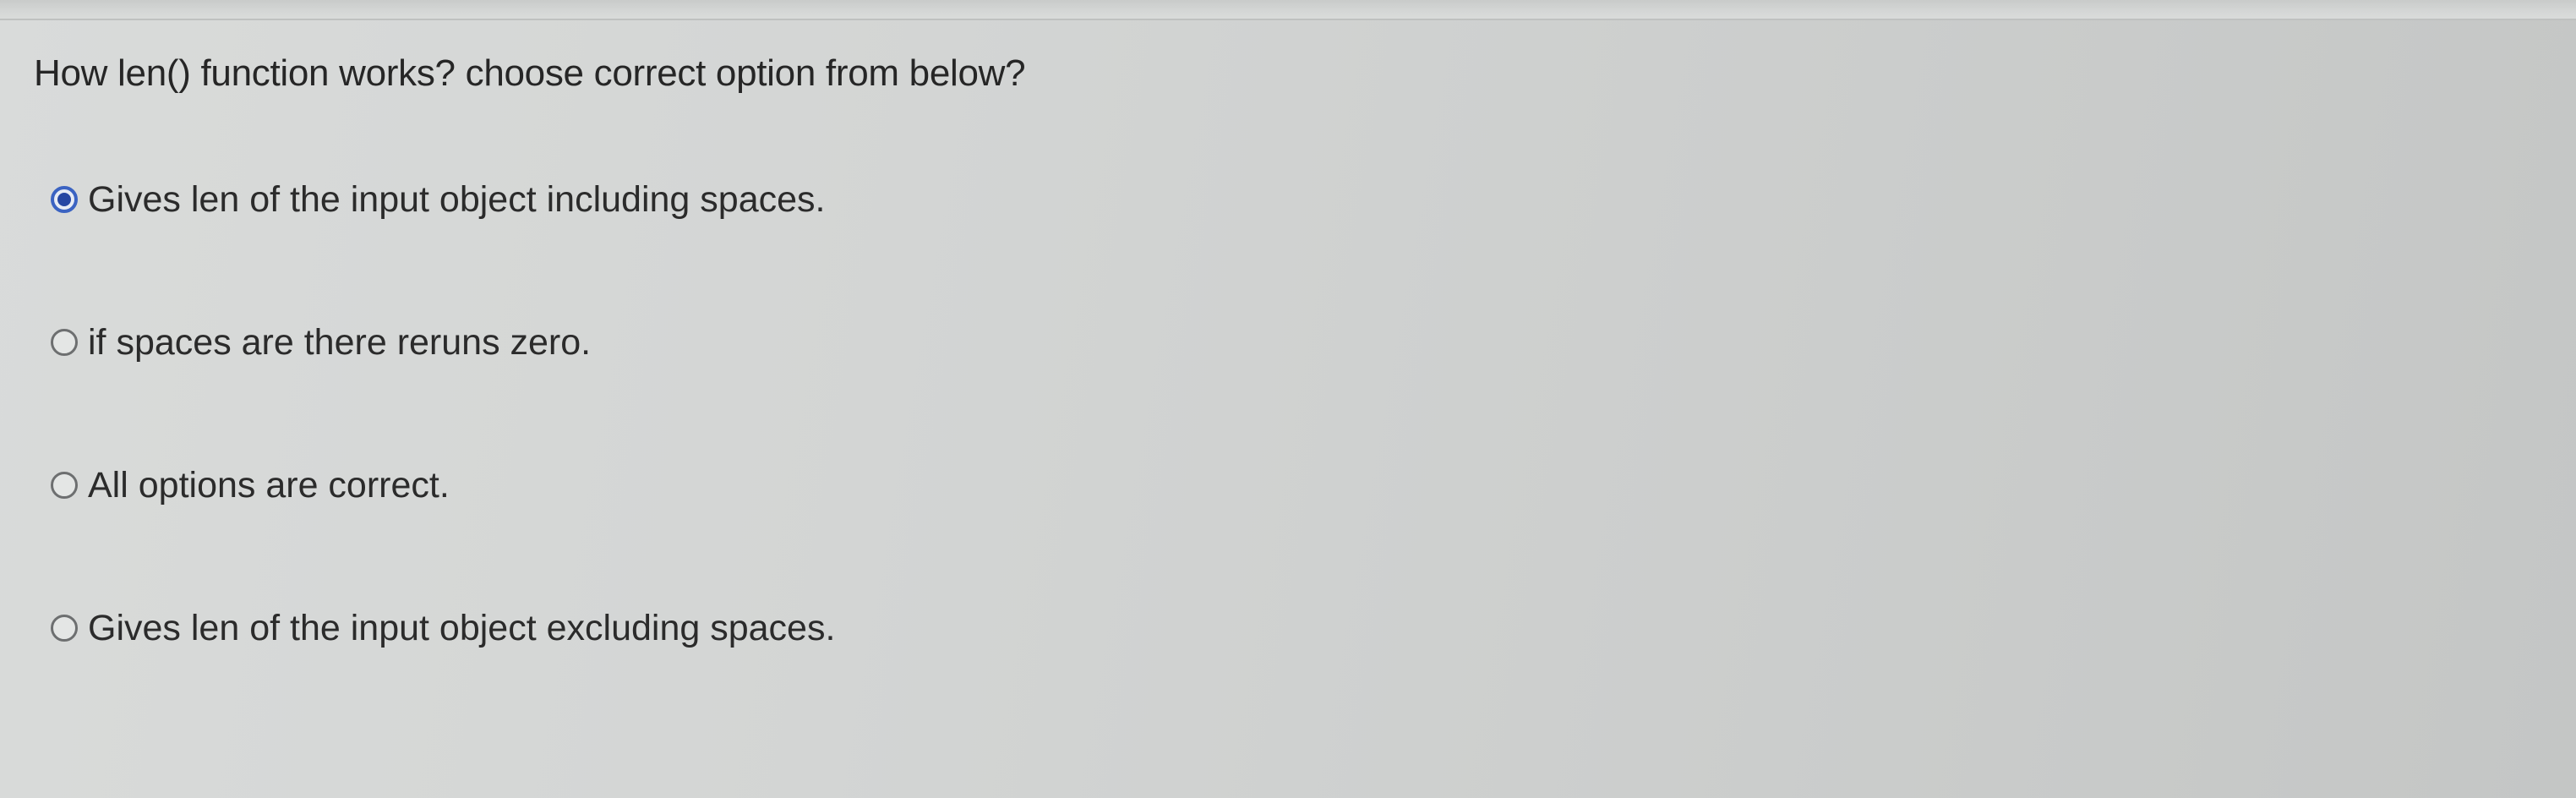 Image resolution: width=2576 pixels, height=798 pixels. What do you see at coordinates (676, 342) in the screenshot?
I see `option-reruns-zero: if spaces are there reruns zero.` at bounding box center [676, 342].